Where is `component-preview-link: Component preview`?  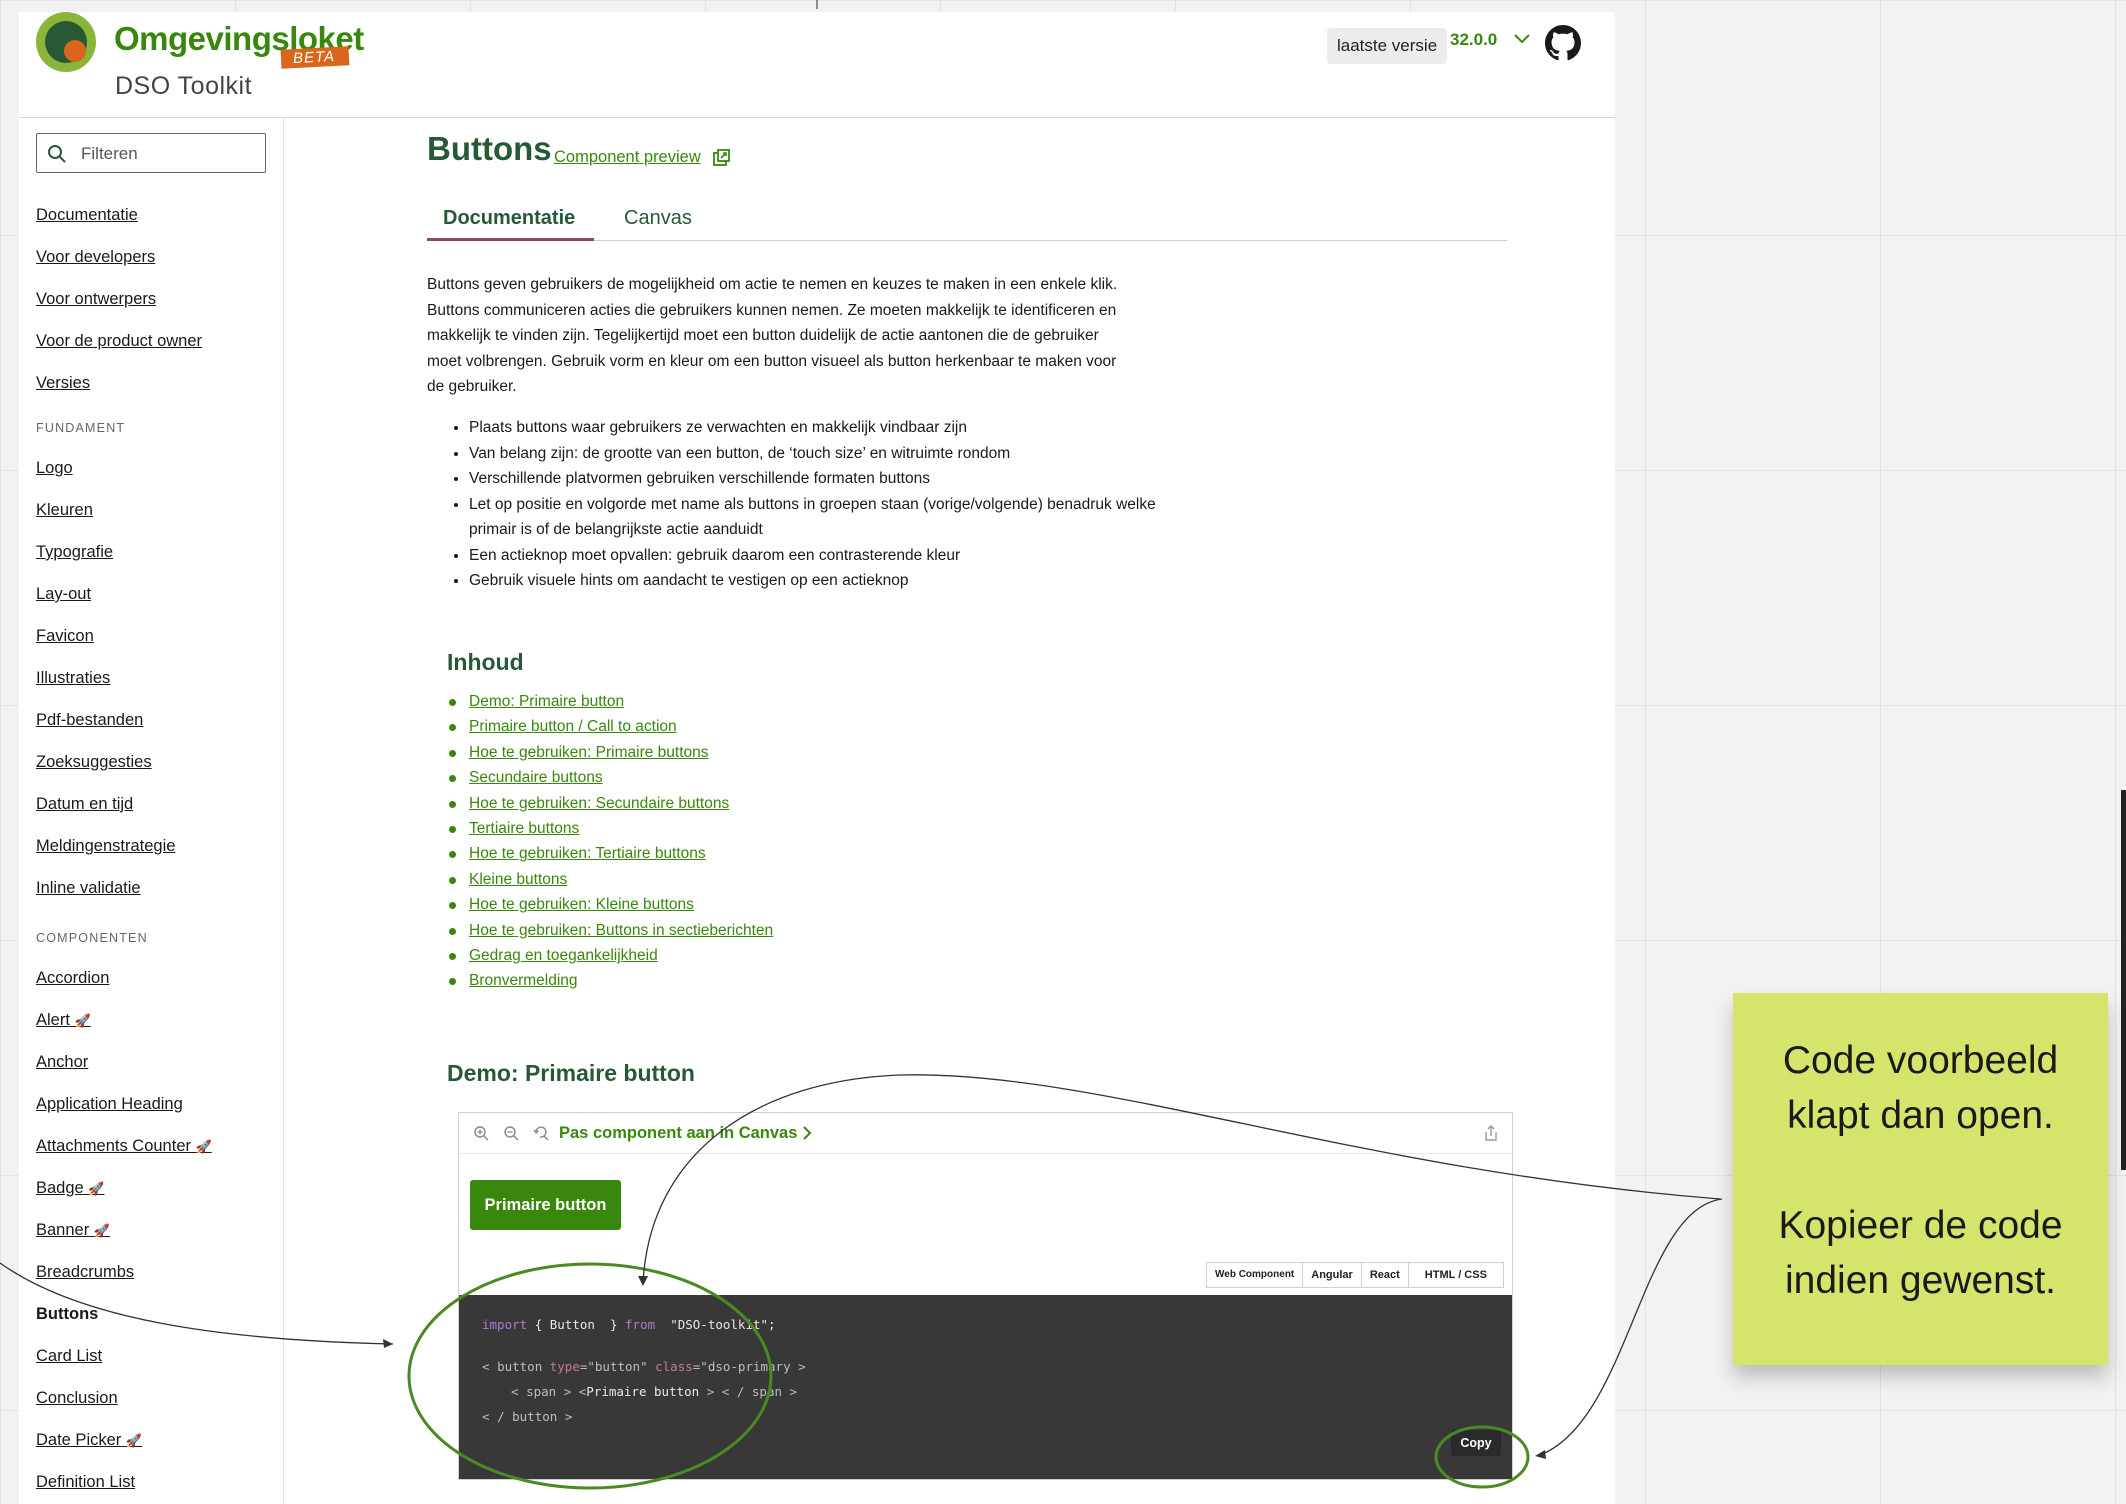 component-preview-link: Component preview is located at coordinates (627, 157).